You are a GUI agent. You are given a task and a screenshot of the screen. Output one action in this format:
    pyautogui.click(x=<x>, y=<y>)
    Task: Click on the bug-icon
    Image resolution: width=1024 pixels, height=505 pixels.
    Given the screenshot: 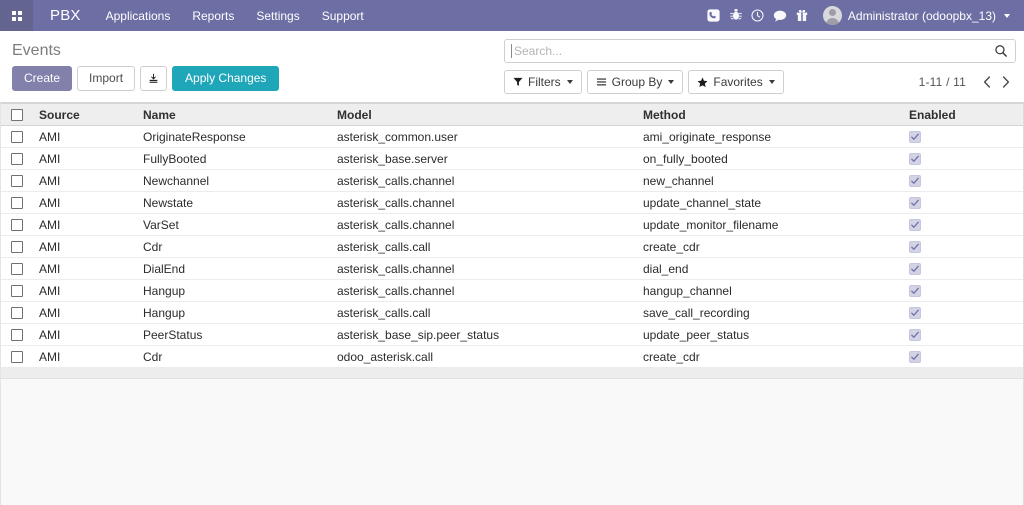 What is the action you would take?
    pyautogui.click(x=736, y=15)
    